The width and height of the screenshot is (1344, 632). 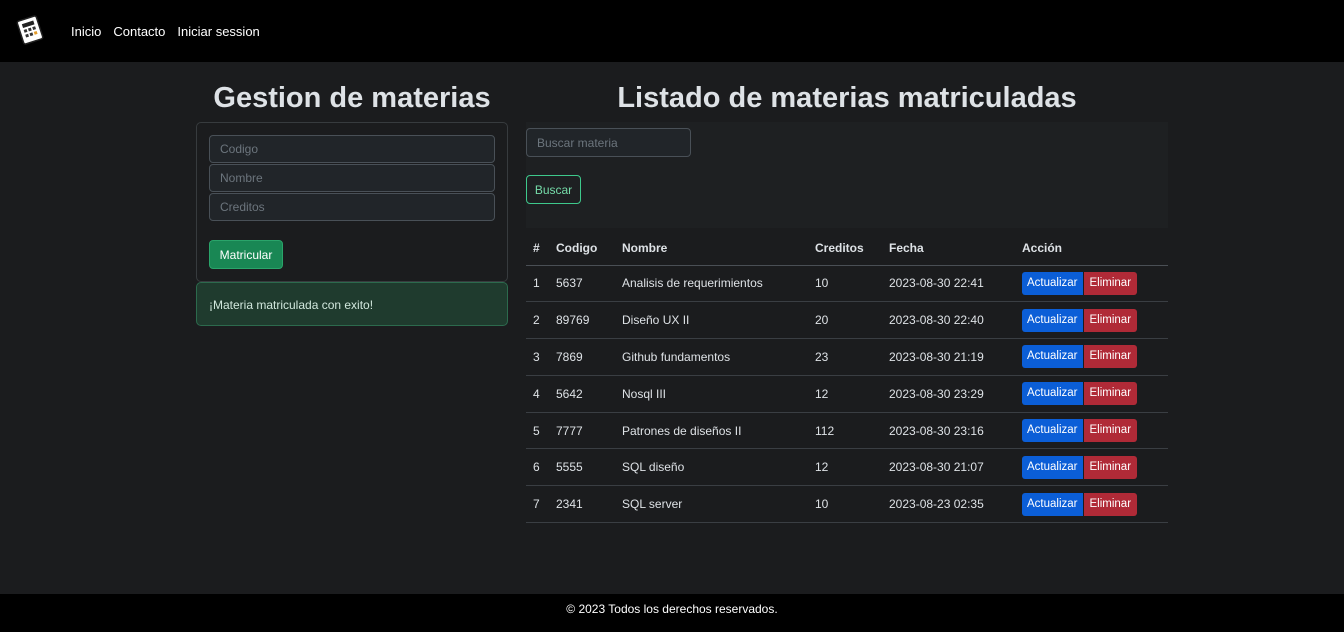 What do you see at coordinates (711, 467) in the screenshot?
I see `row-nombre: SQL diseño` at bounding box center [711, 467].